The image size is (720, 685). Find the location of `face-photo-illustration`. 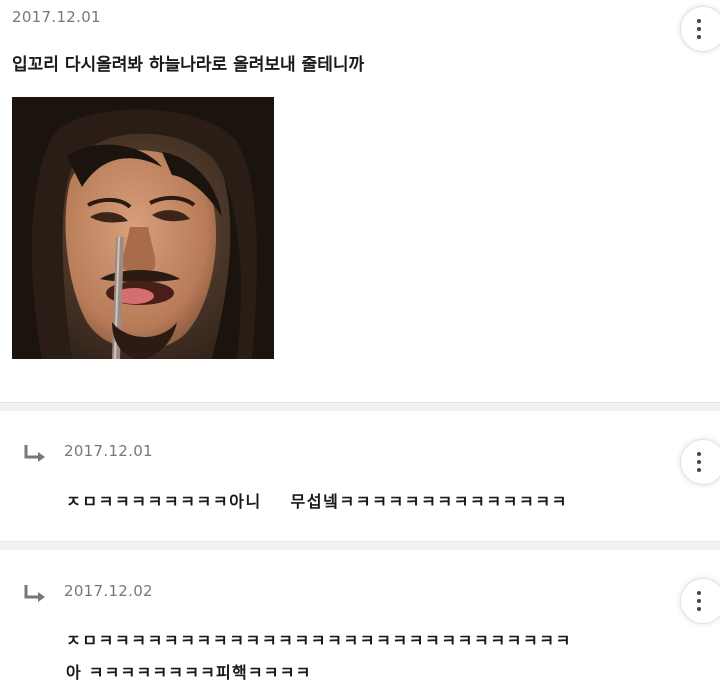

face-photo-illustration is located at coordinates (143, 228).